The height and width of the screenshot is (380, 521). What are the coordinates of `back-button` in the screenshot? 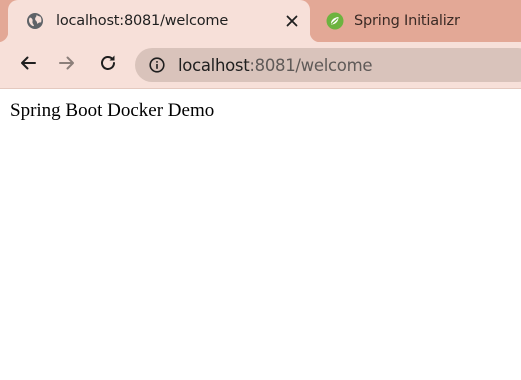 It's located at (28, 65).